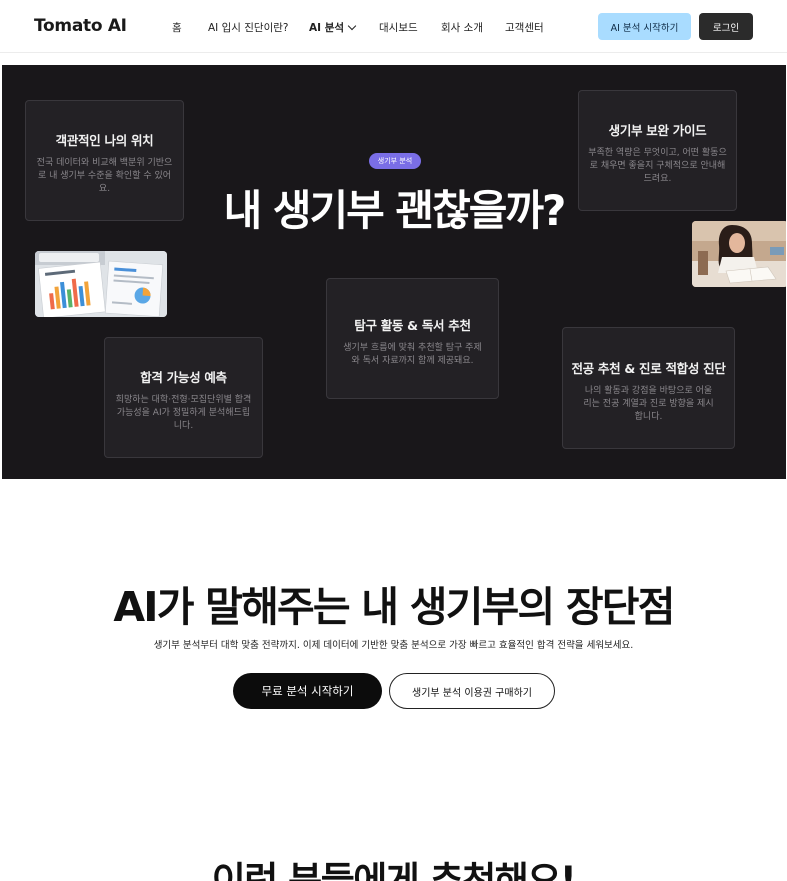  What do you see at coordinates (657, 130) in the screenshot?
I see `card-title: 생기부 보완 가이드` at bounding box center [657, 130].